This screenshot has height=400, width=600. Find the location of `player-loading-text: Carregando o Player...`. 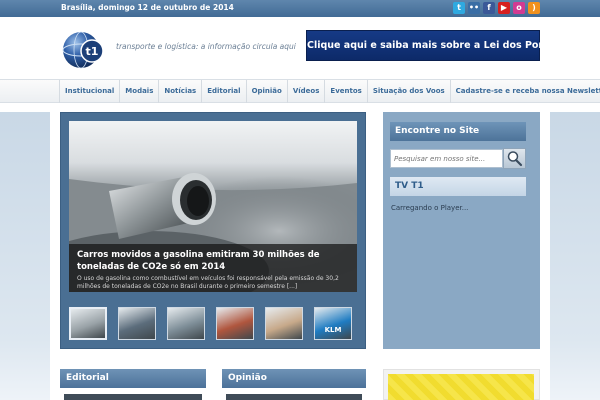

player-loading-text: Carregando o Player... is located at coordinates (430, 208).